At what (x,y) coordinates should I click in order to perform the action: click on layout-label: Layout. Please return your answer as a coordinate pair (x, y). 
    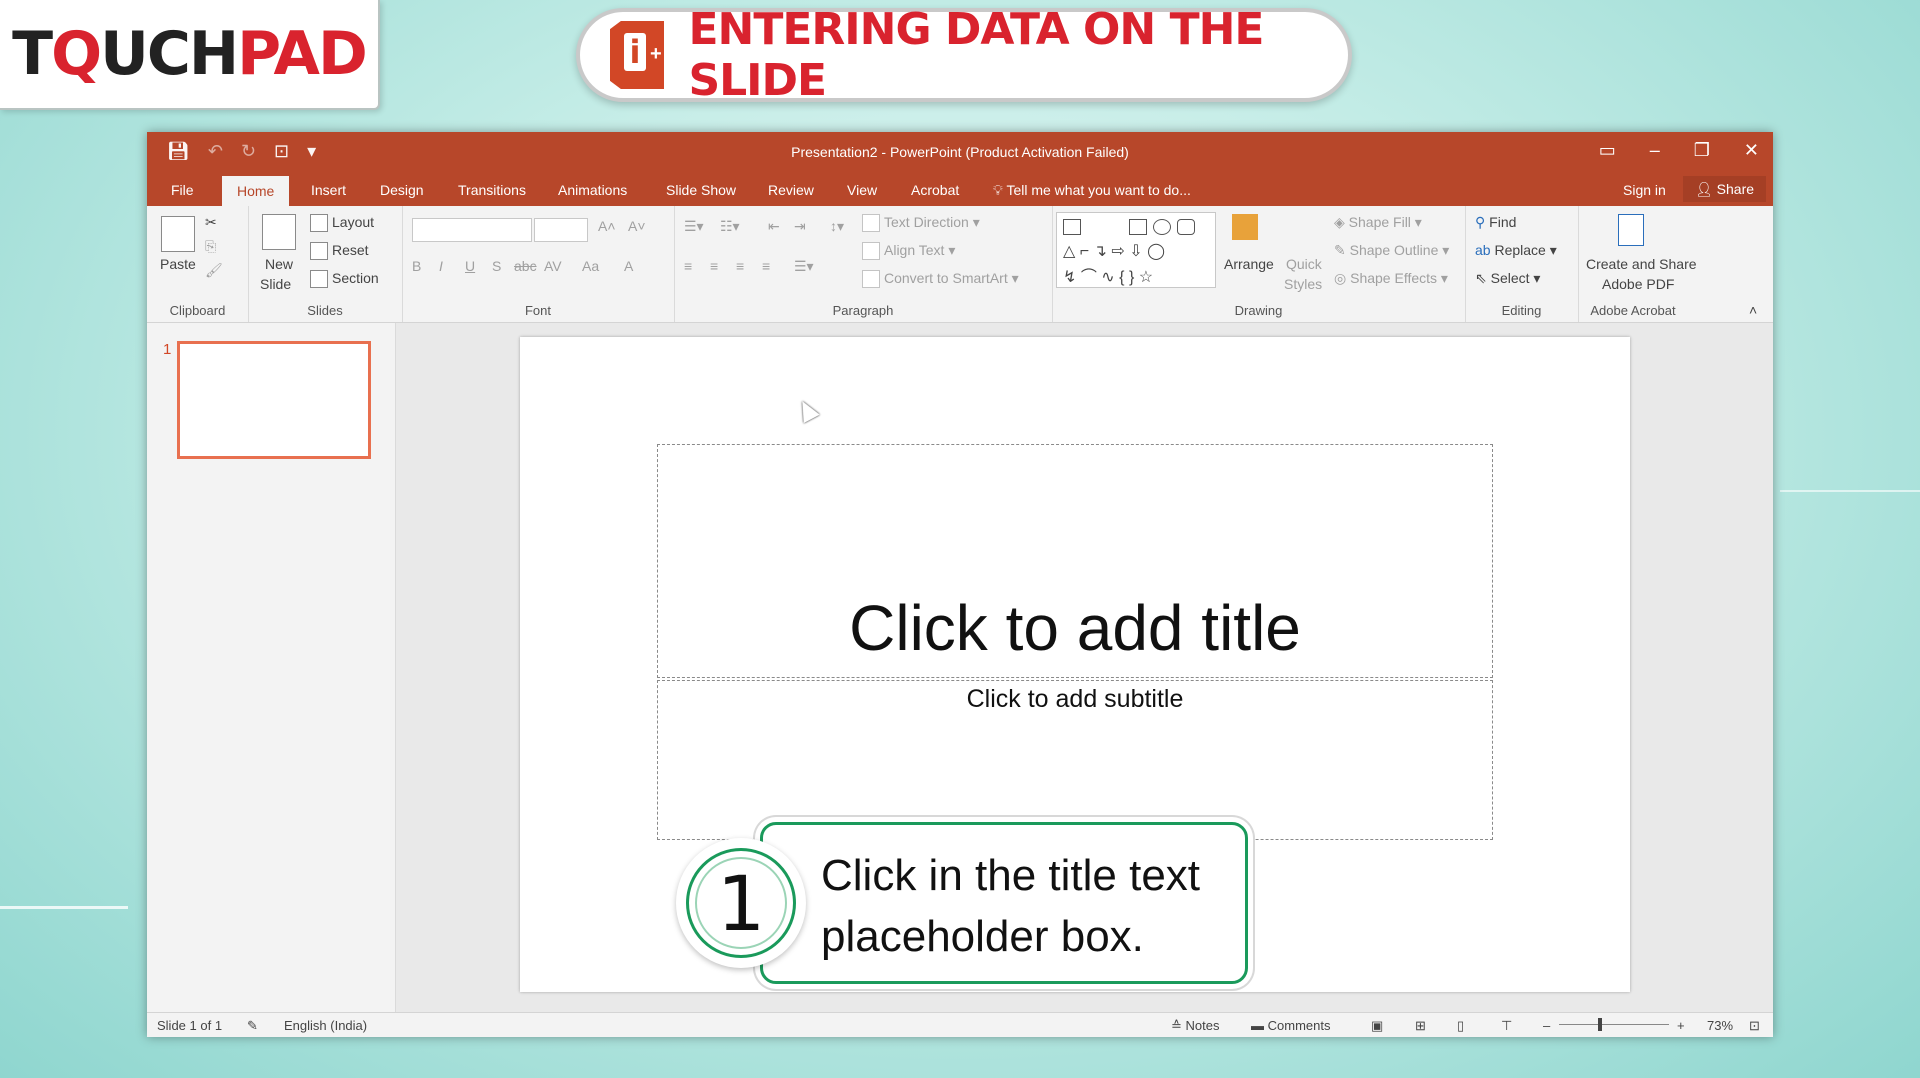
    Looking at the image, I should click on (353, 222).